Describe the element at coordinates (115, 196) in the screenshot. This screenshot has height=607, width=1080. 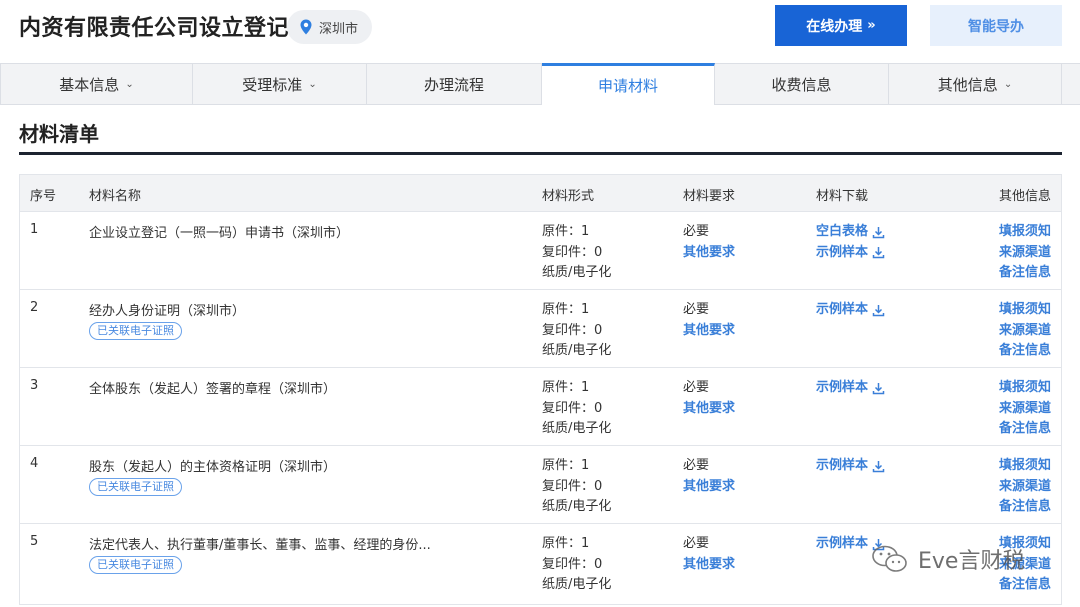
I see `column-header: 材料名称` at that location.